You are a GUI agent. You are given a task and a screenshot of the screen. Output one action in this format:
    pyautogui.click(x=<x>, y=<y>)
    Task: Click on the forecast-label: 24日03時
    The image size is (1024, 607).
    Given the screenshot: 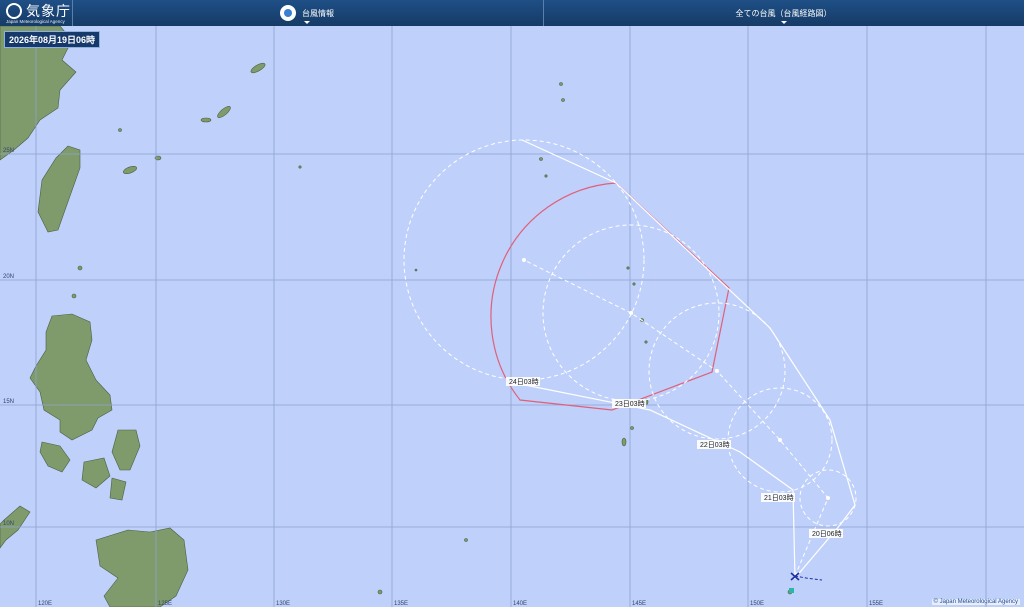 What is the action you would take?
    pyautogui.click(x=524, y=382)
    